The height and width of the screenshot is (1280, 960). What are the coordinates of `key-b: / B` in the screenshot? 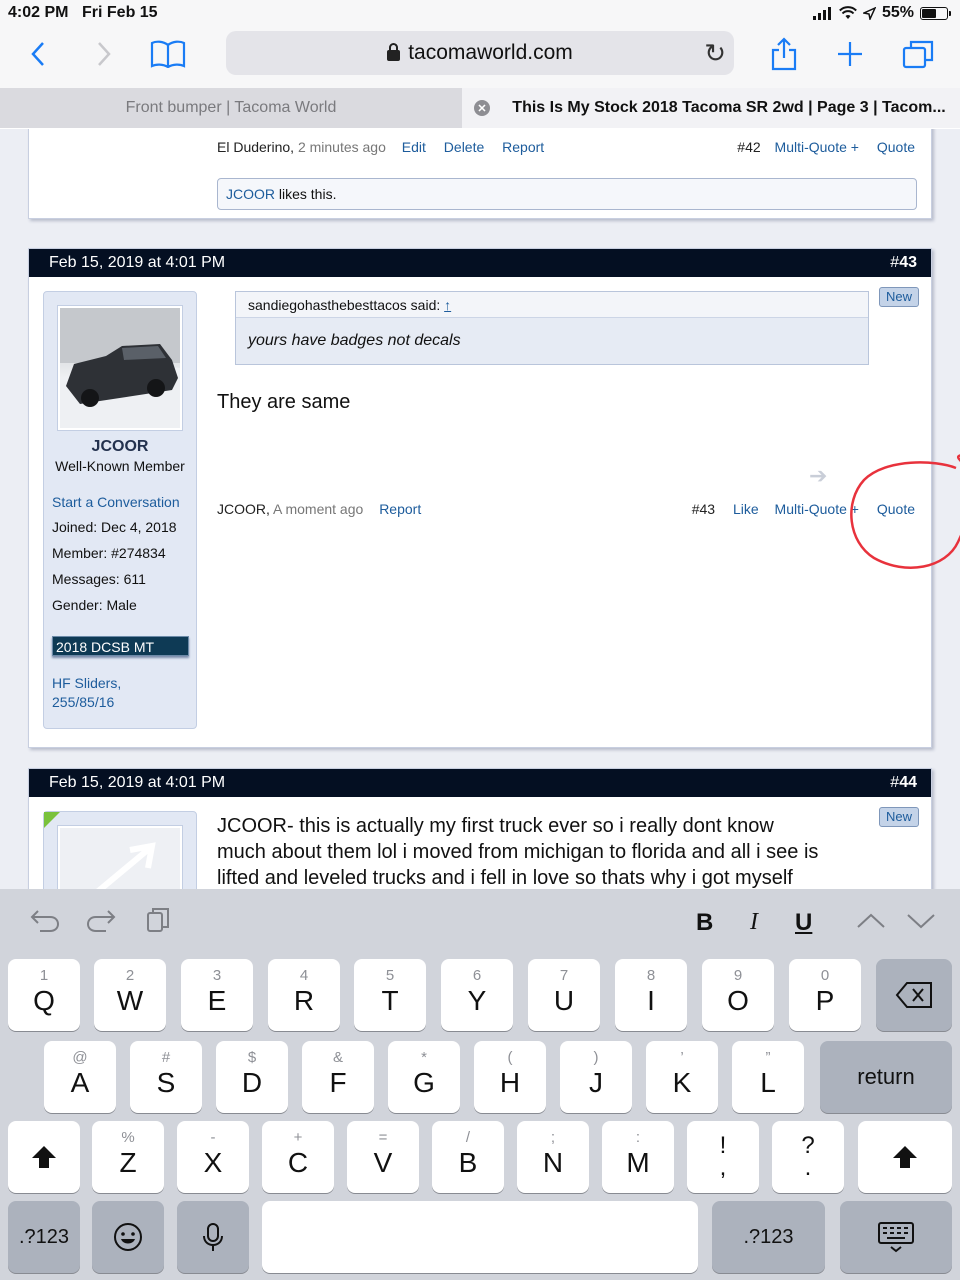 It's located at (468, 1157).